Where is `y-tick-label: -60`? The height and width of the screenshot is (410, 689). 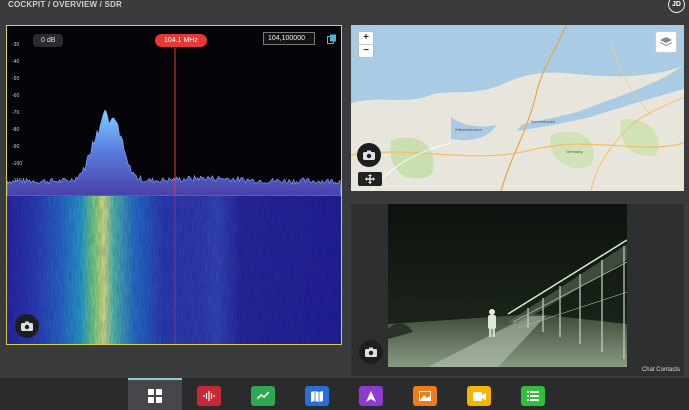
y-tick-label: -60 is located at coordinates (15, 96).